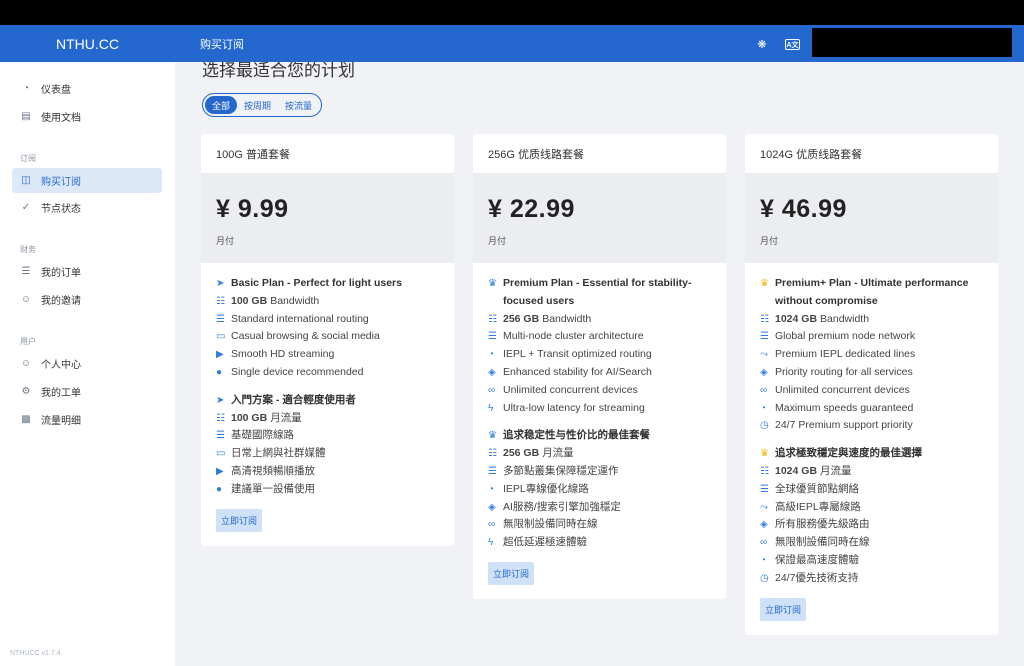 This screenshot has height=666, width=1024. Describe the element at coordinates (842, 391) in the screenshot. I see `feature-text-wrap: Unlimited concurrent devices` at that location.